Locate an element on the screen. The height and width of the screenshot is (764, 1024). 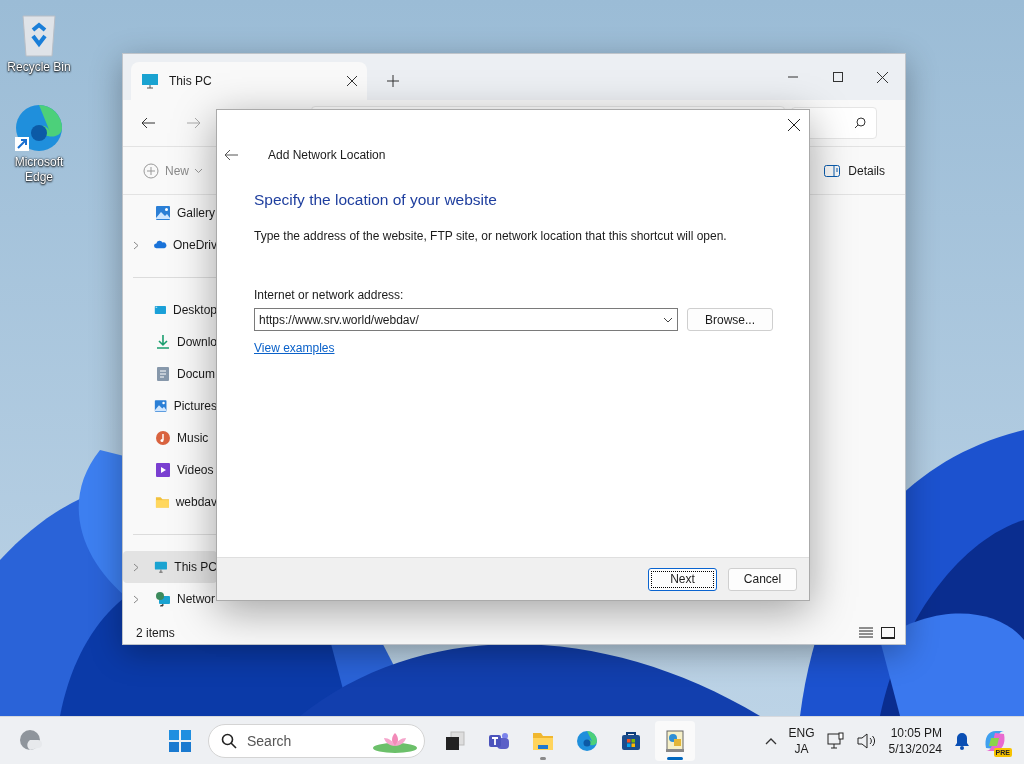
sidebar-label: Docum is located at coordinates (196, 374).